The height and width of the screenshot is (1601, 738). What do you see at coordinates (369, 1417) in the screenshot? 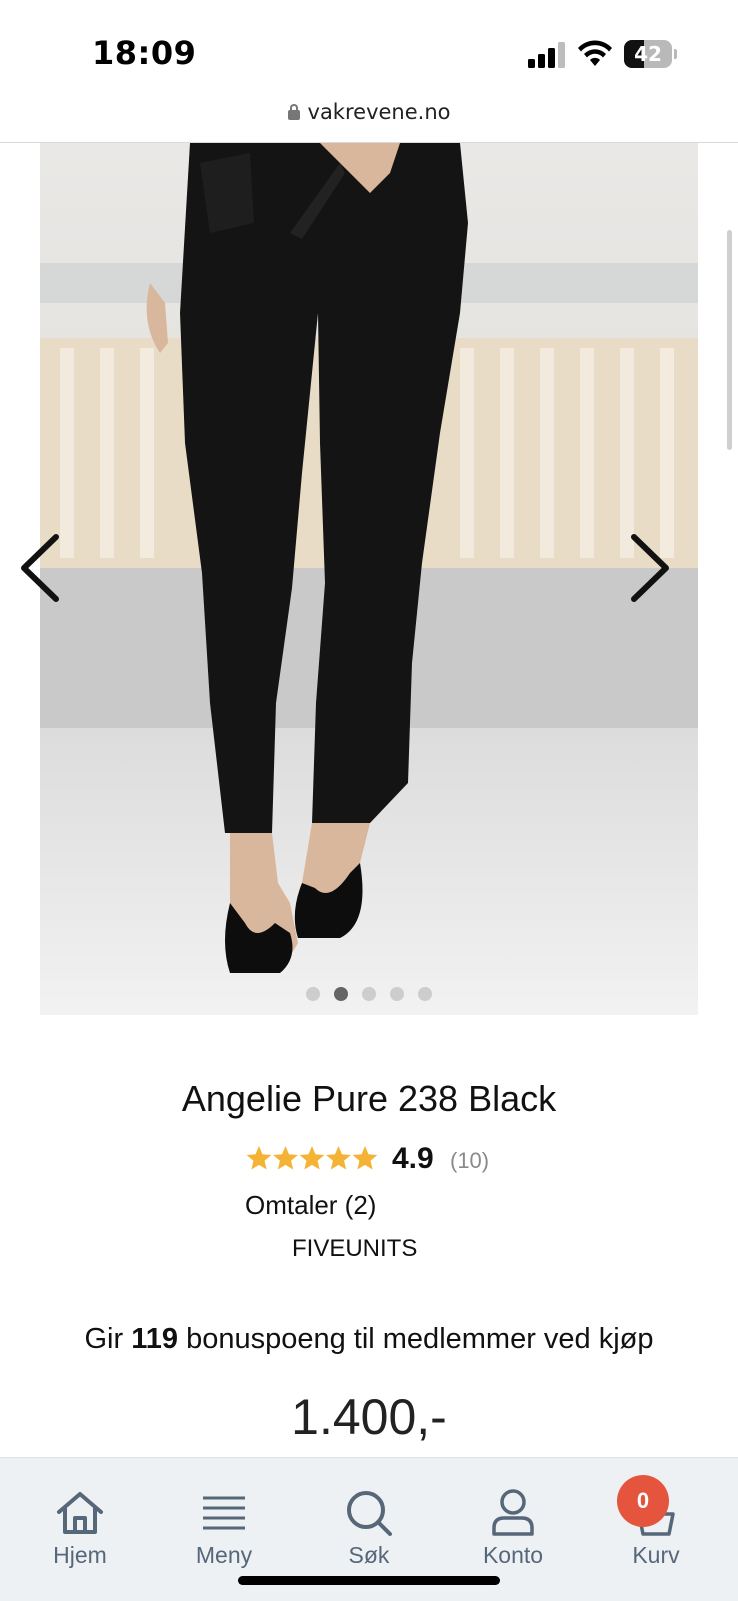
I see `product-price: 1.400,-` at bounding box center [369, 1417].